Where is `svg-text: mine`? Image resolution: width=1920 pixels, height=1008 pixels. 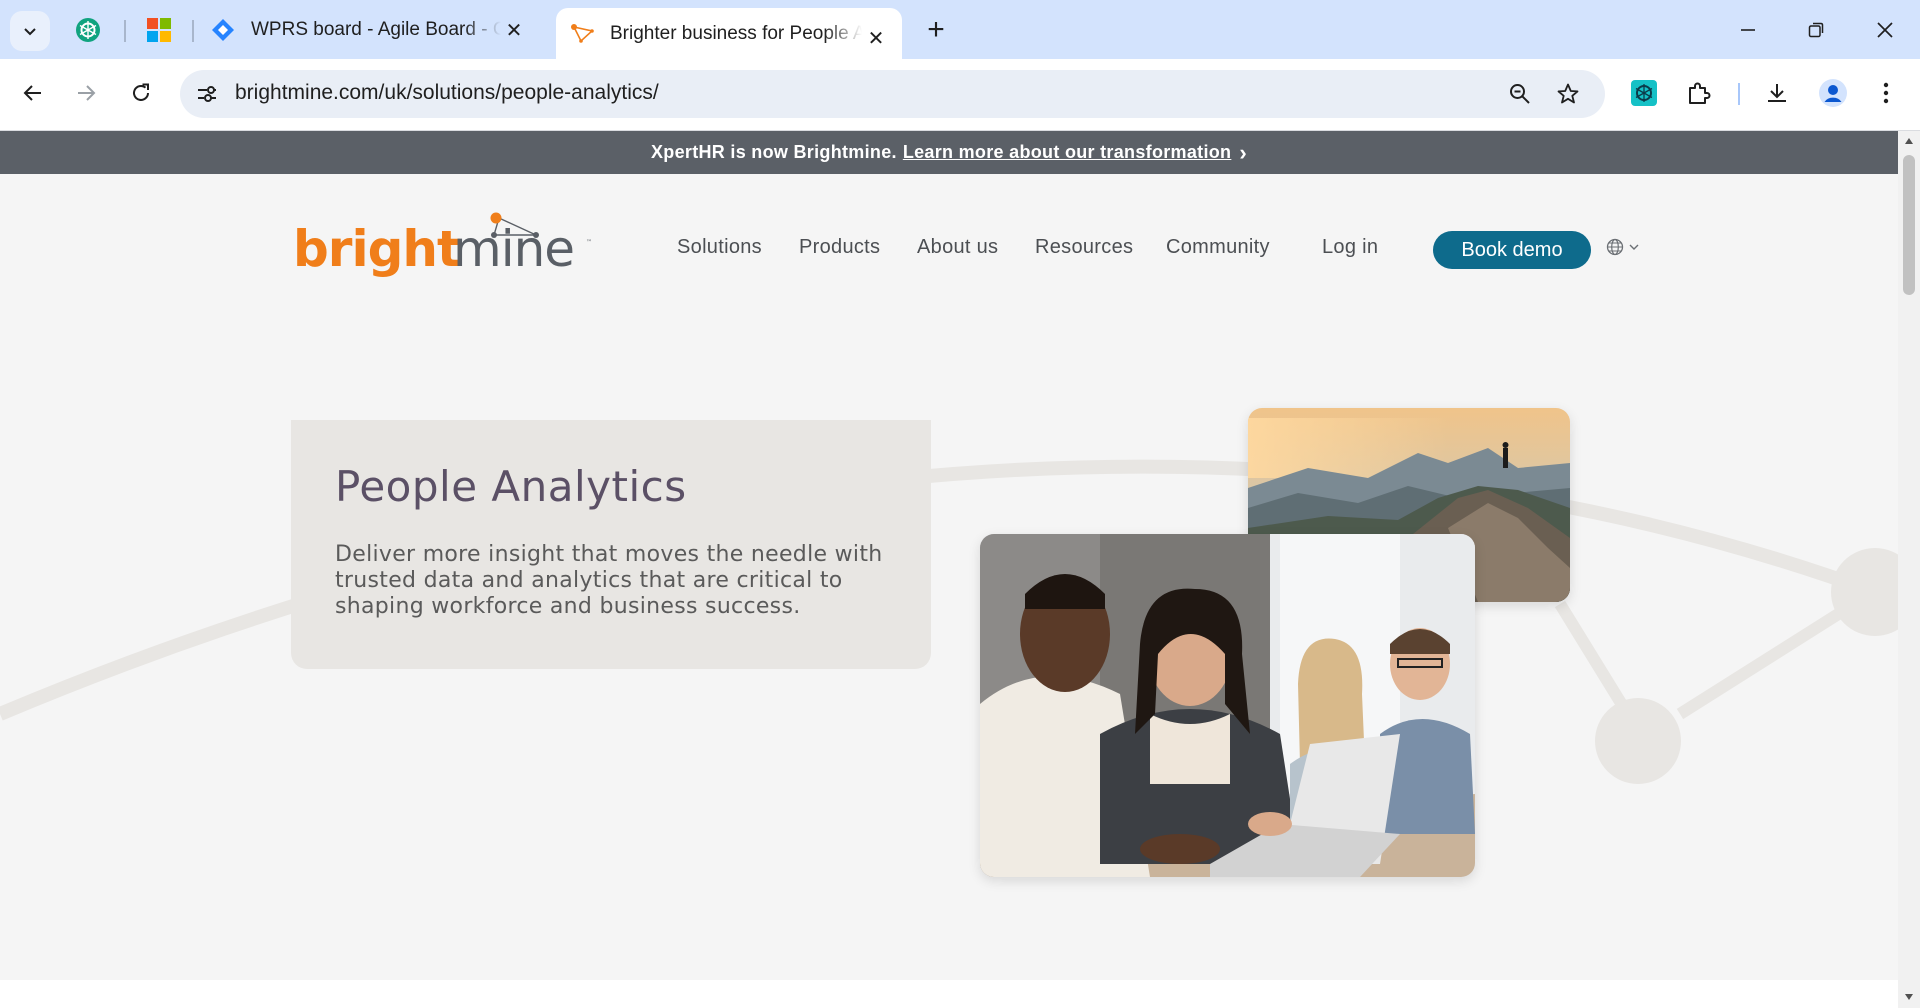 svg-text: mine is located at coordinates (513, 249).